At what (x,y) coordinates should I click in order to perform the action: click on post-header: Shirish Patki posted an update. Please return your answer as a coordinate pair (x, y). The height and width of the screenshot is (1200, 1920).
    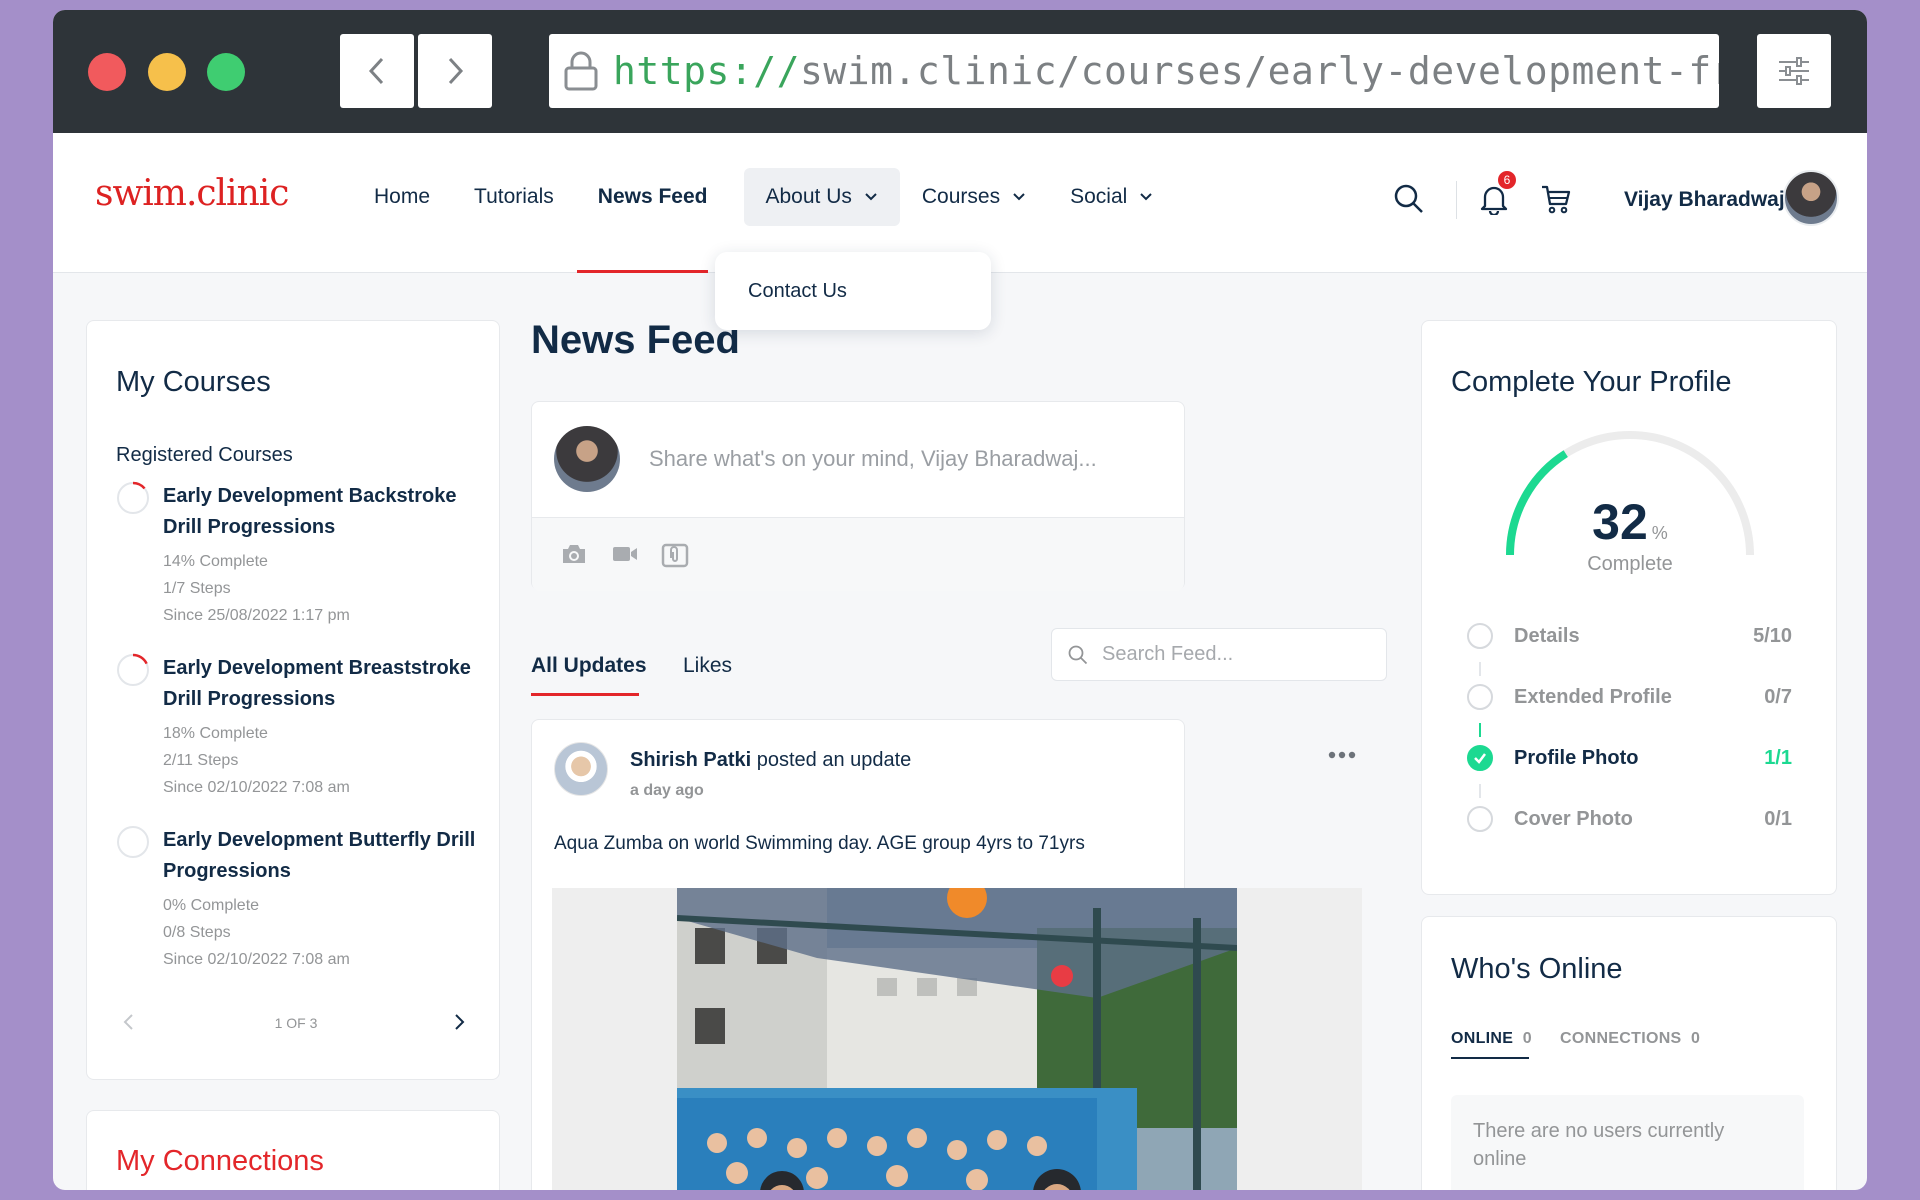
    Looking at the image, I should click on (770, 760).